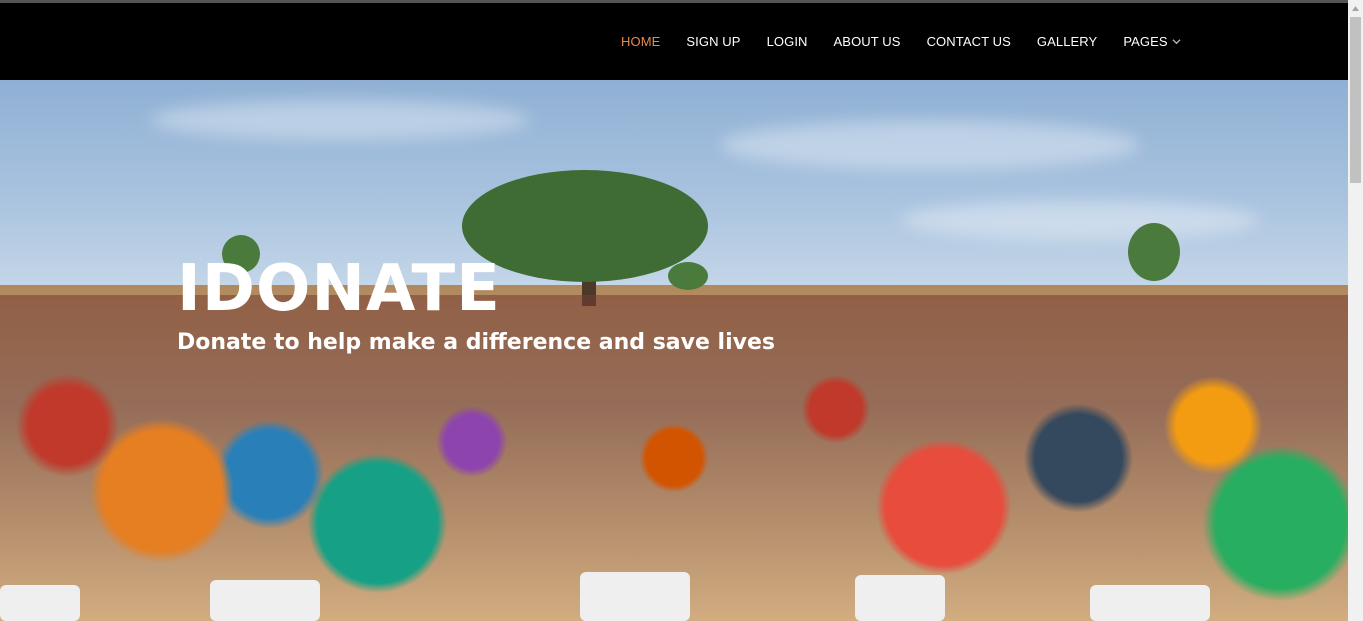  Describe the element at coordinates (713, 41) in the screenshot. I see `nav-item-sign-up: SIGN UP` at that location.